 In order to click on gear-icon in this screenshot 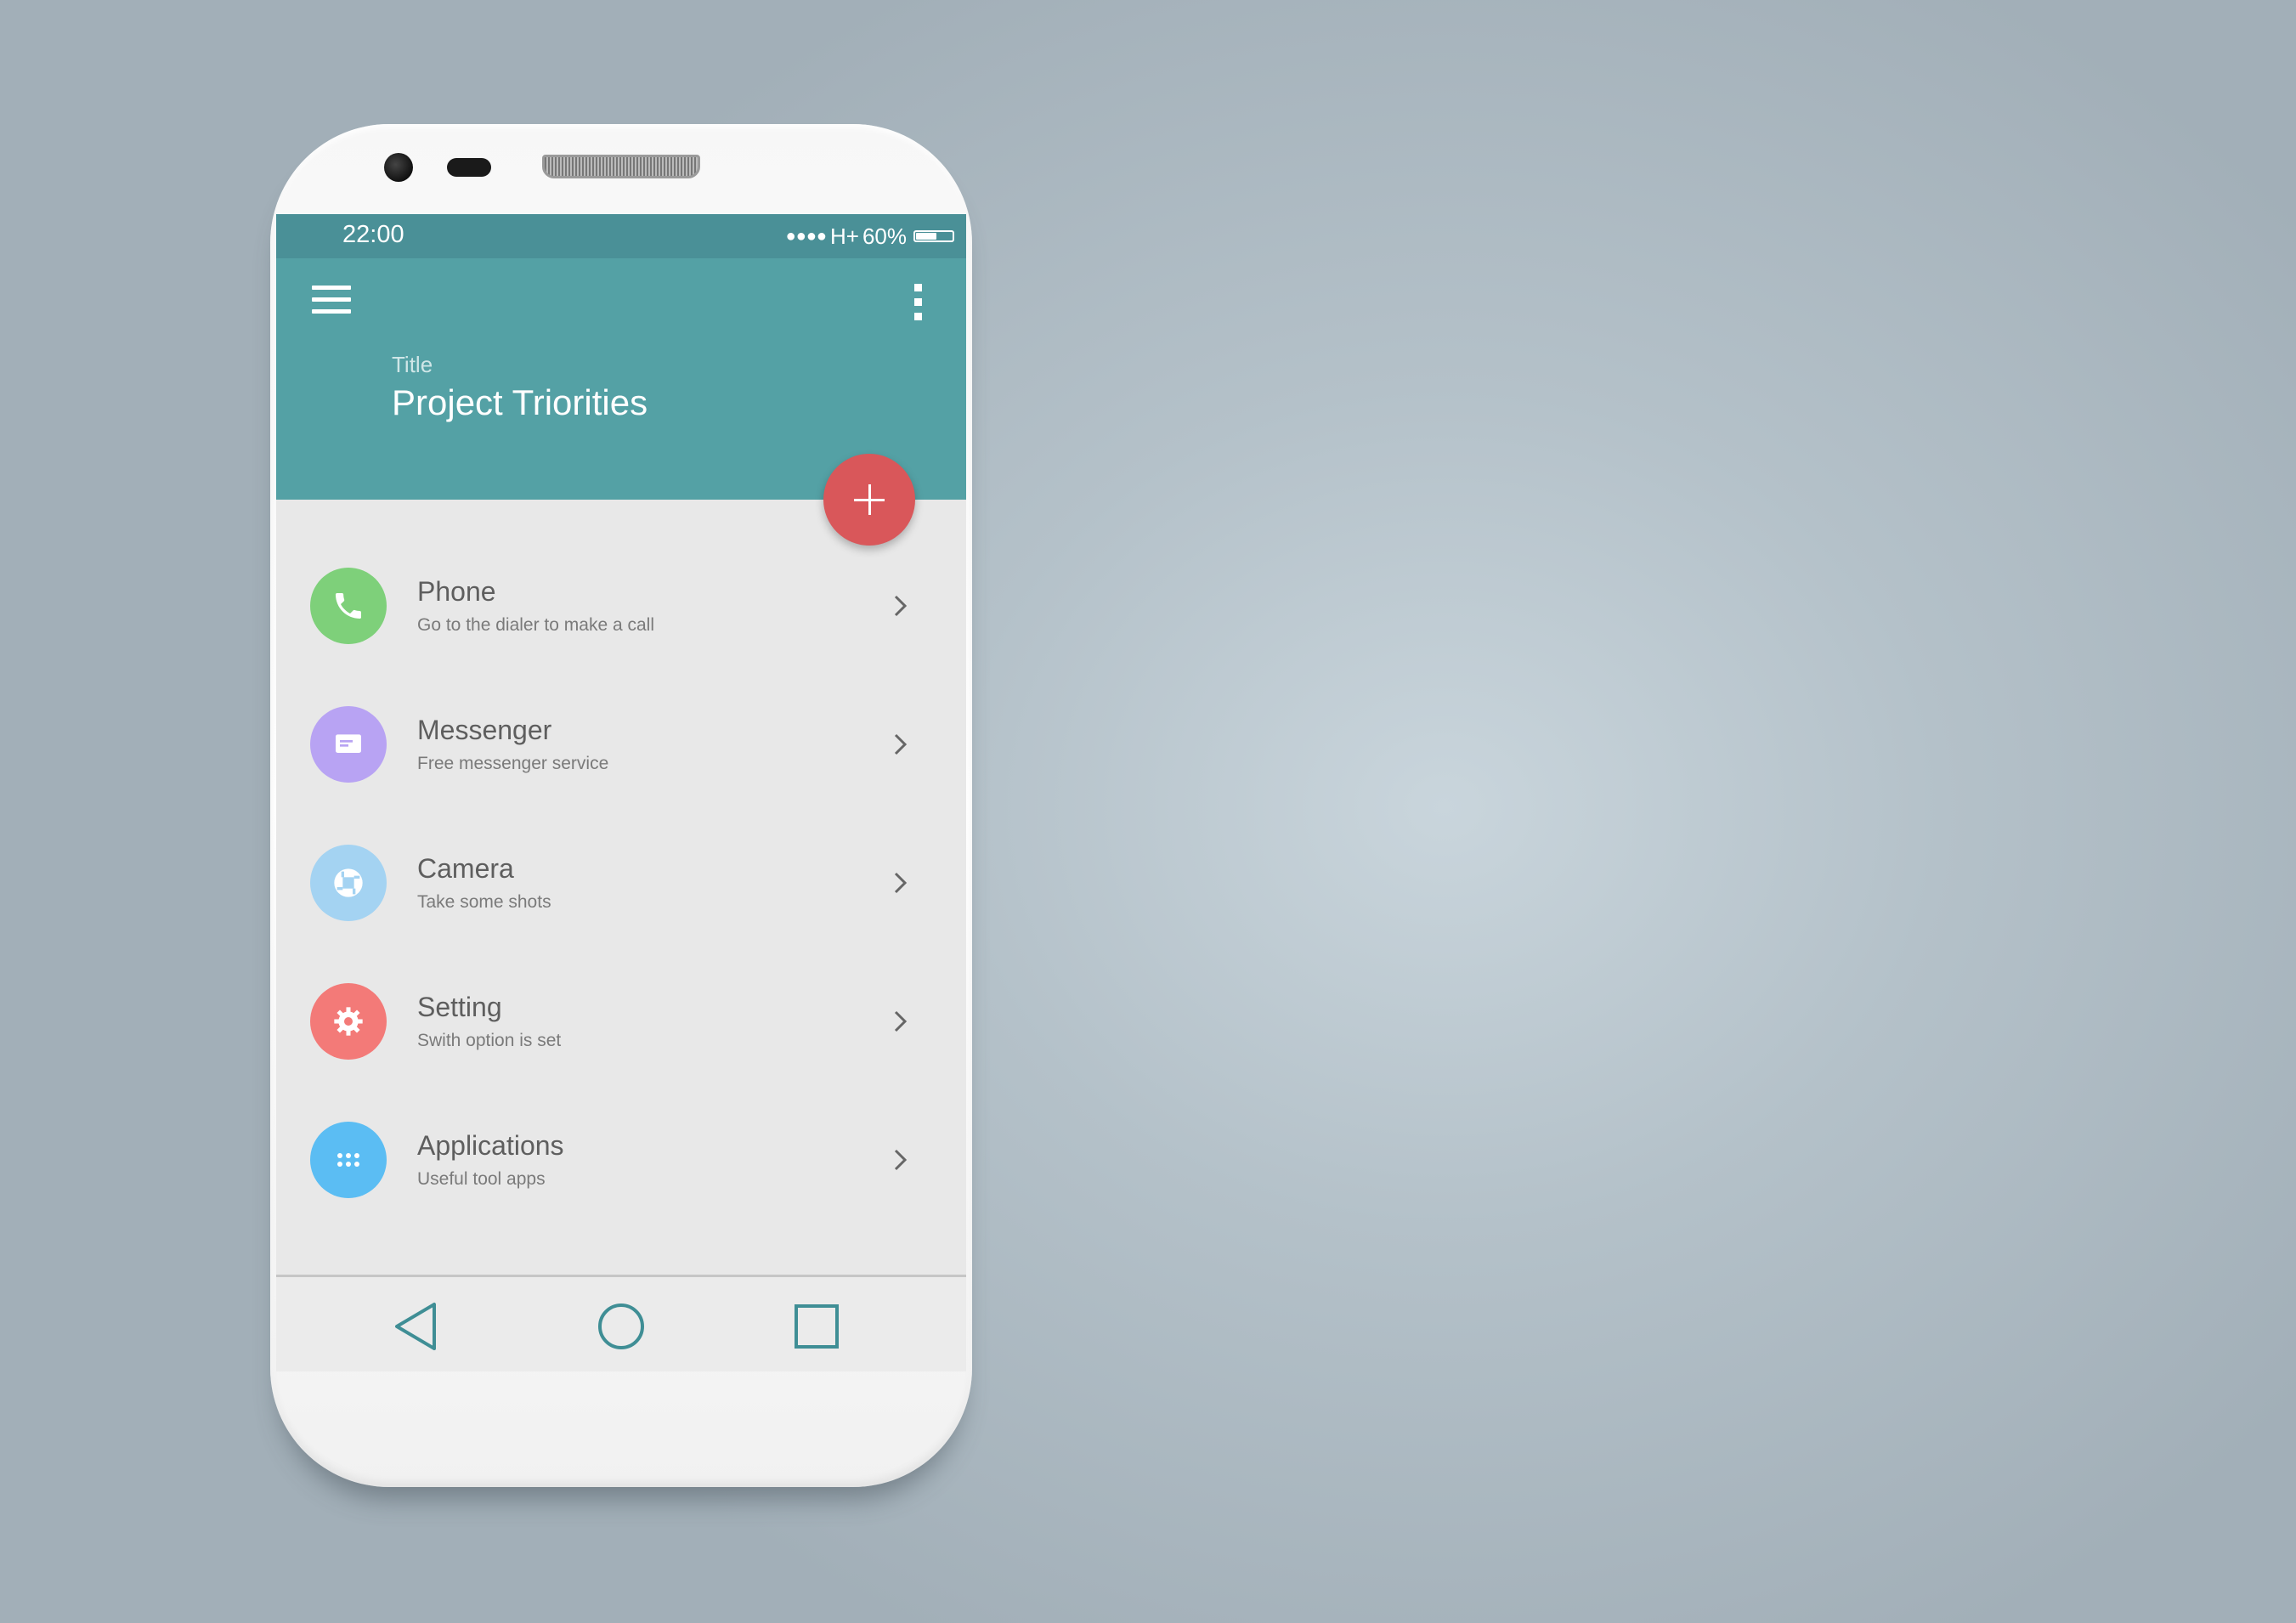, I will do `click(348, 1022)`.